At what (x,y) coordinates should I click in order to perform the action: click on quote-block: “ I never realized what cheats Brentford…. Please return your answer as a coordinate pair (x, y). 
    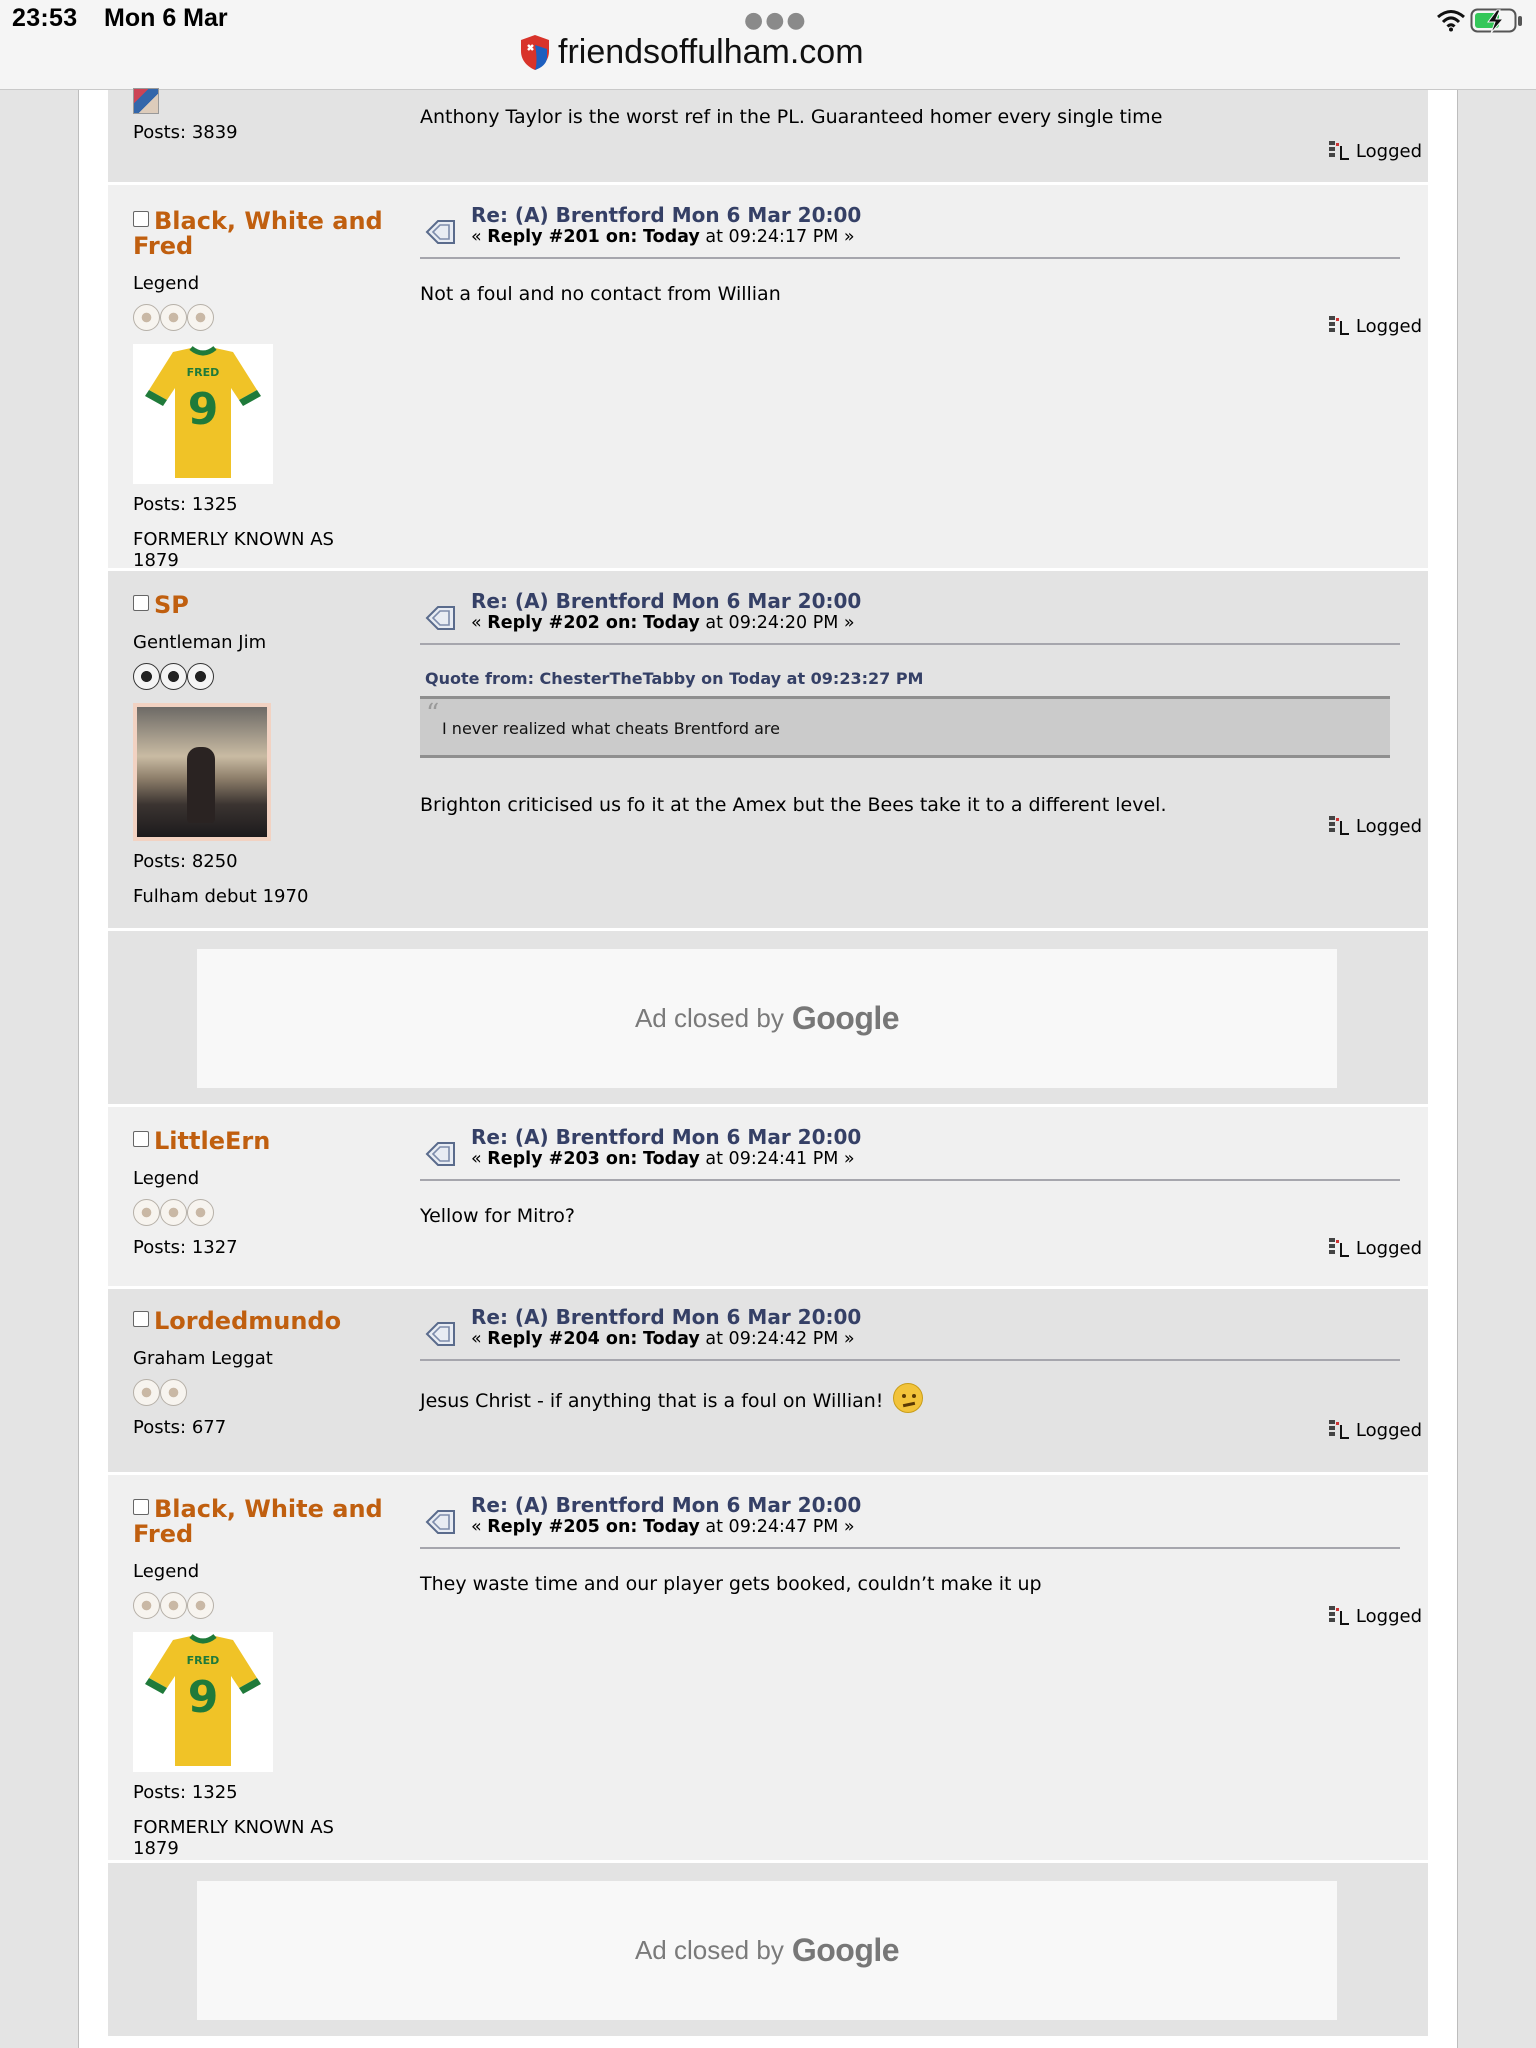
    Looking at the image, I should click on (905, 727).